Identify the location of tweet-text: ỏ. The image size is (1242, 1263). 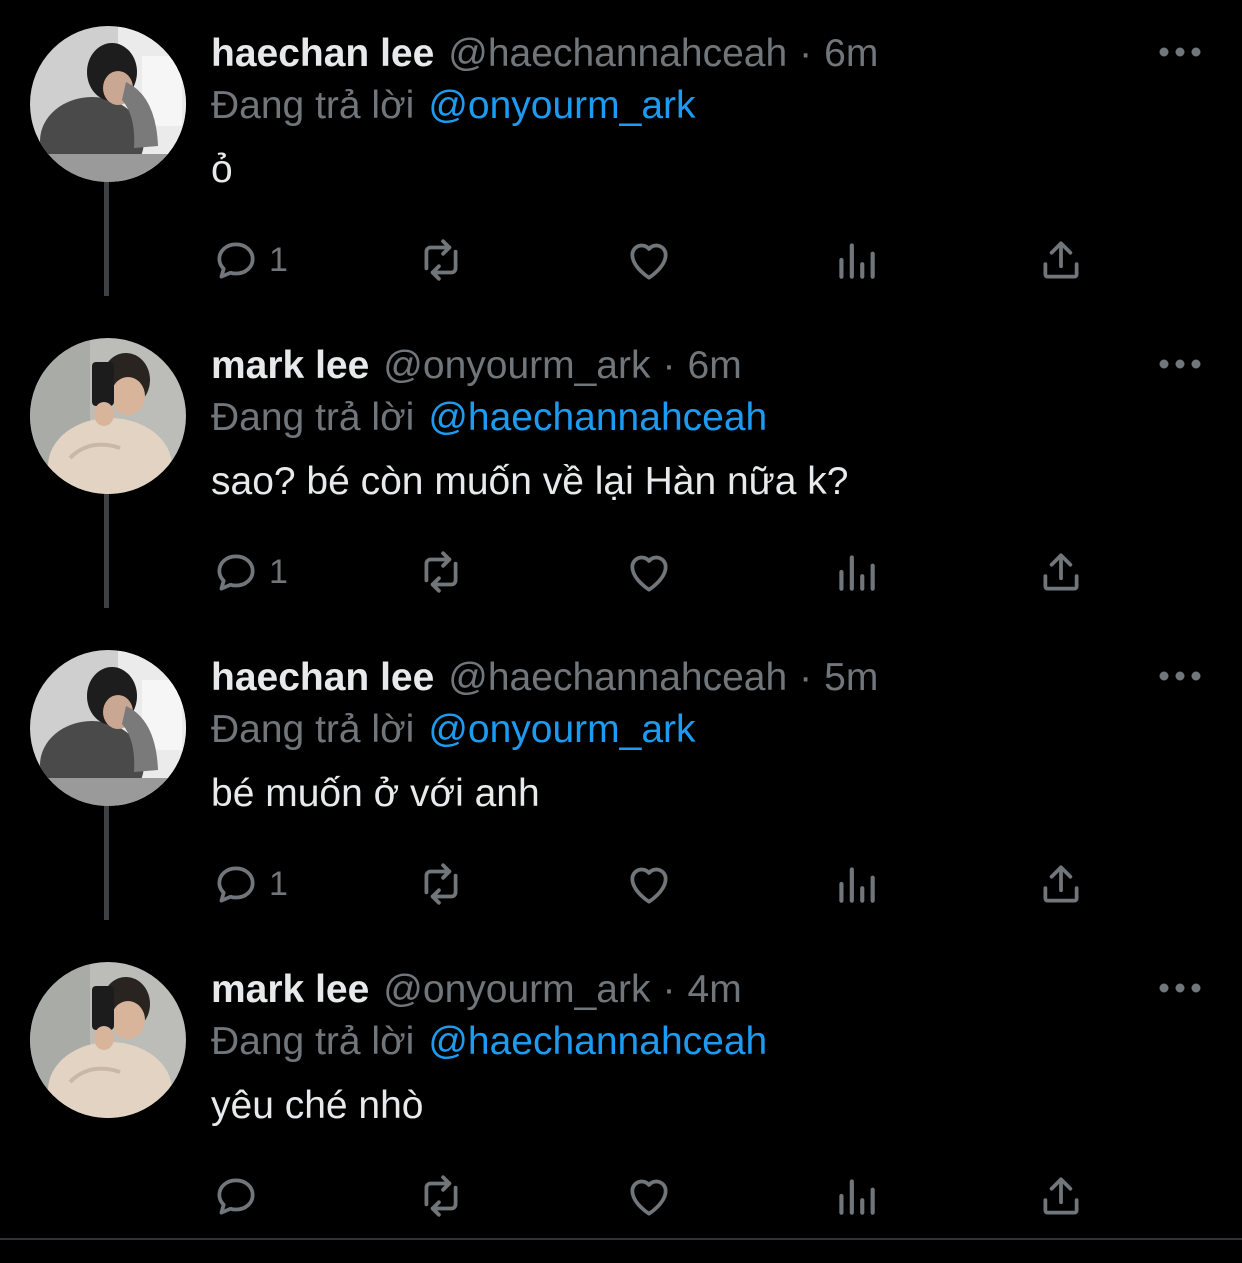
(222, 169).